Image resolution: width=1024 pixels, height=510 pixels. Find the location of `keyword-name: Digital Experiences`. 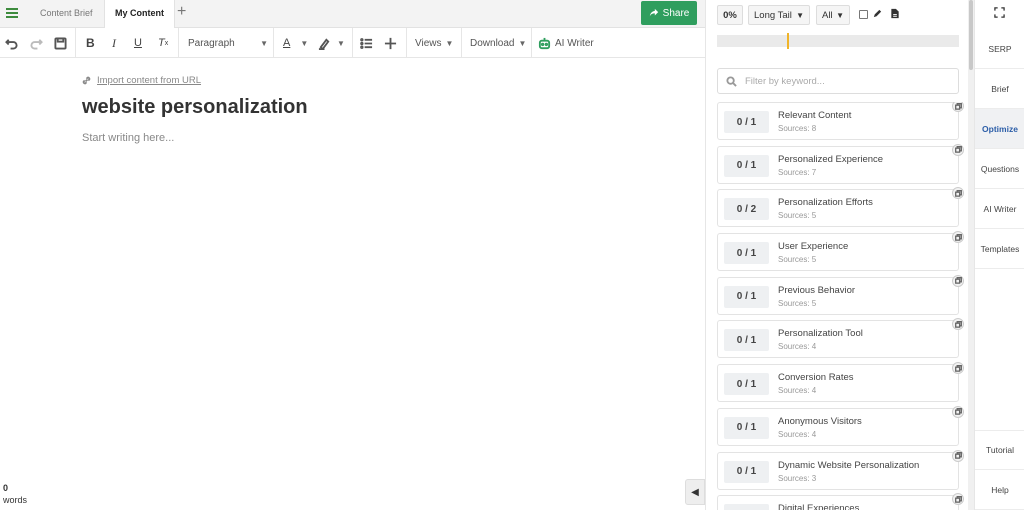

keyword-name: Digital Experiences is located at coordinates (819, 506).